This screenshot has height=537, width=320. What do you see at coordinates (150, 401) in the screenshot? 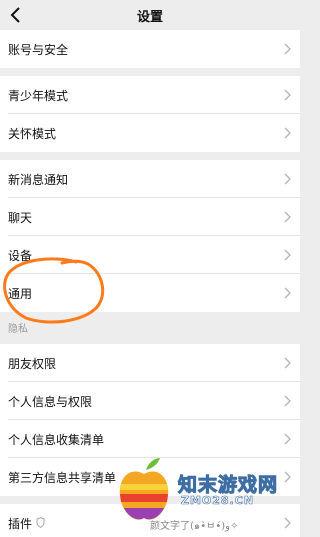
I see `settings-item-personal-info-permissions: 个人信息与权限` at bounding box center [150, 401].